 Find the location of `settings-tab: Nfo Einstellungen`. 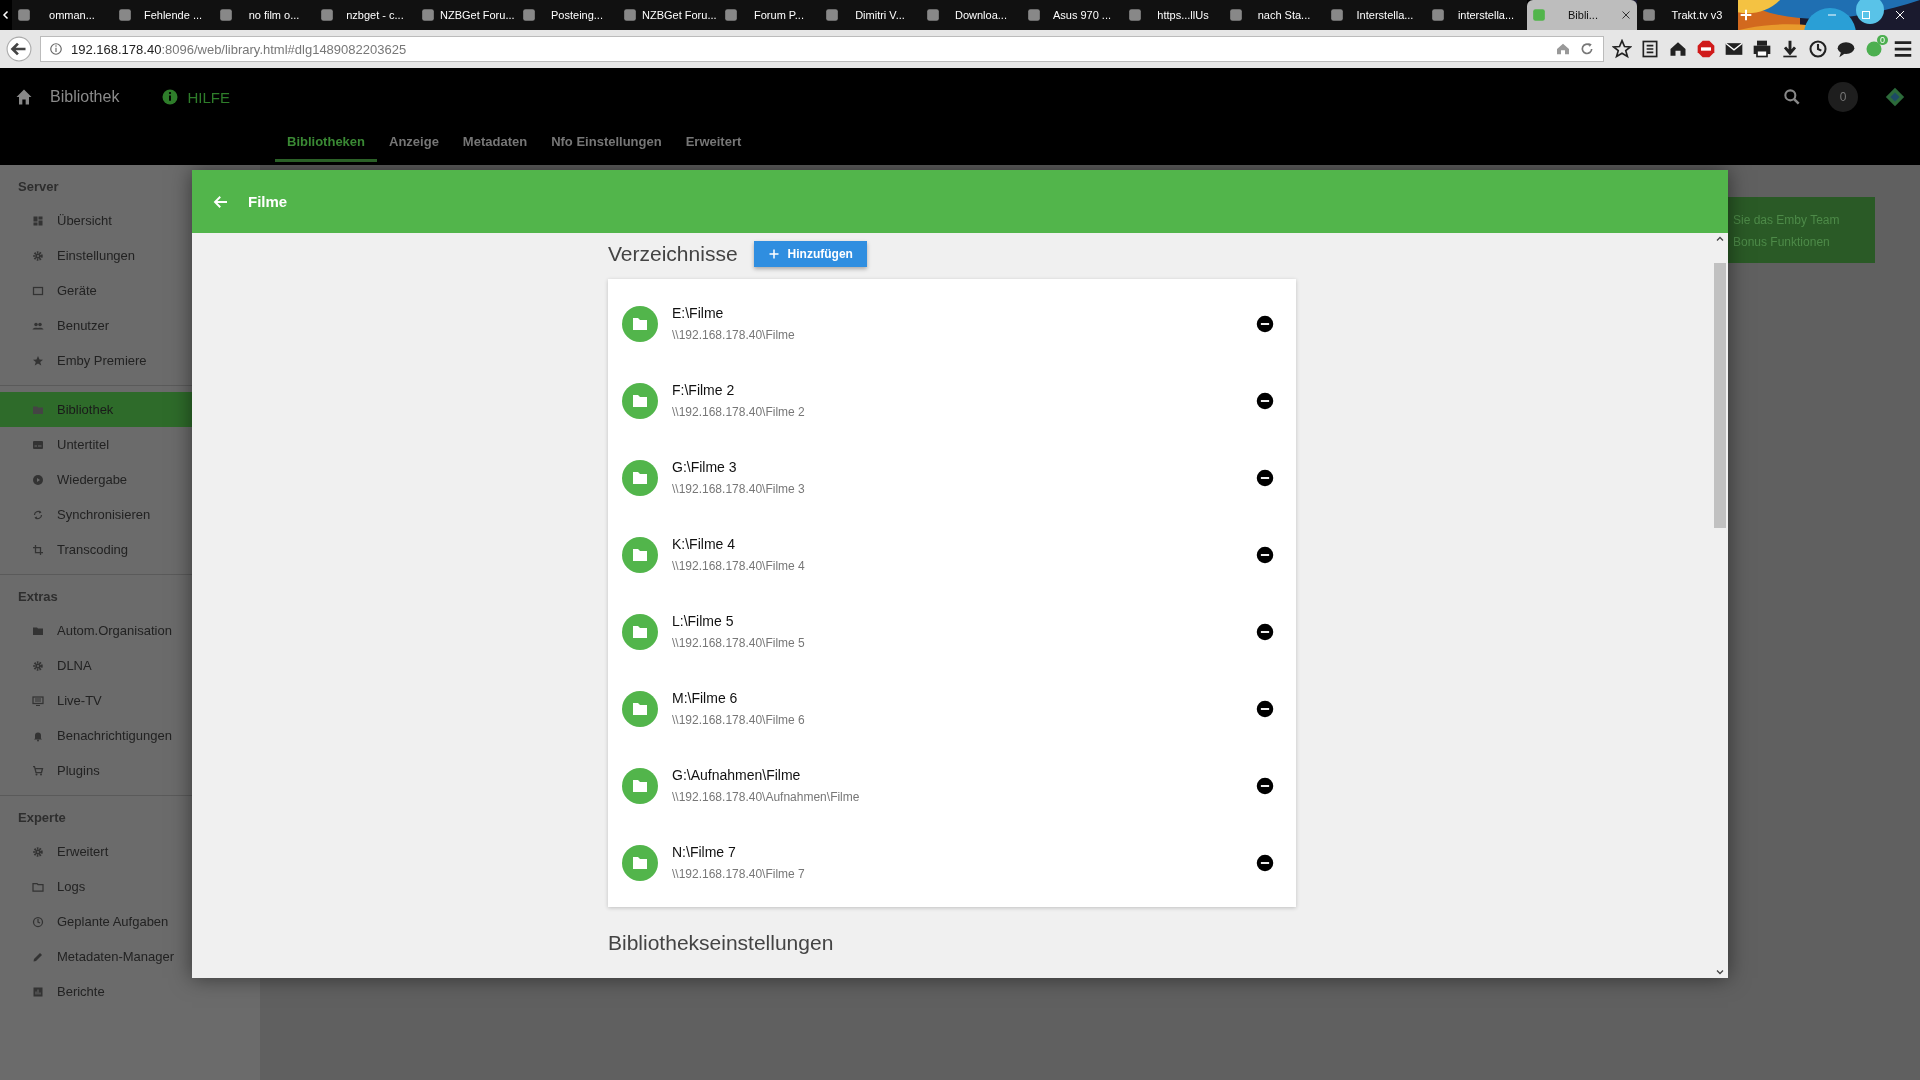

settings-tab: Nfo Einstellungen is located at coordinates (606, 144).